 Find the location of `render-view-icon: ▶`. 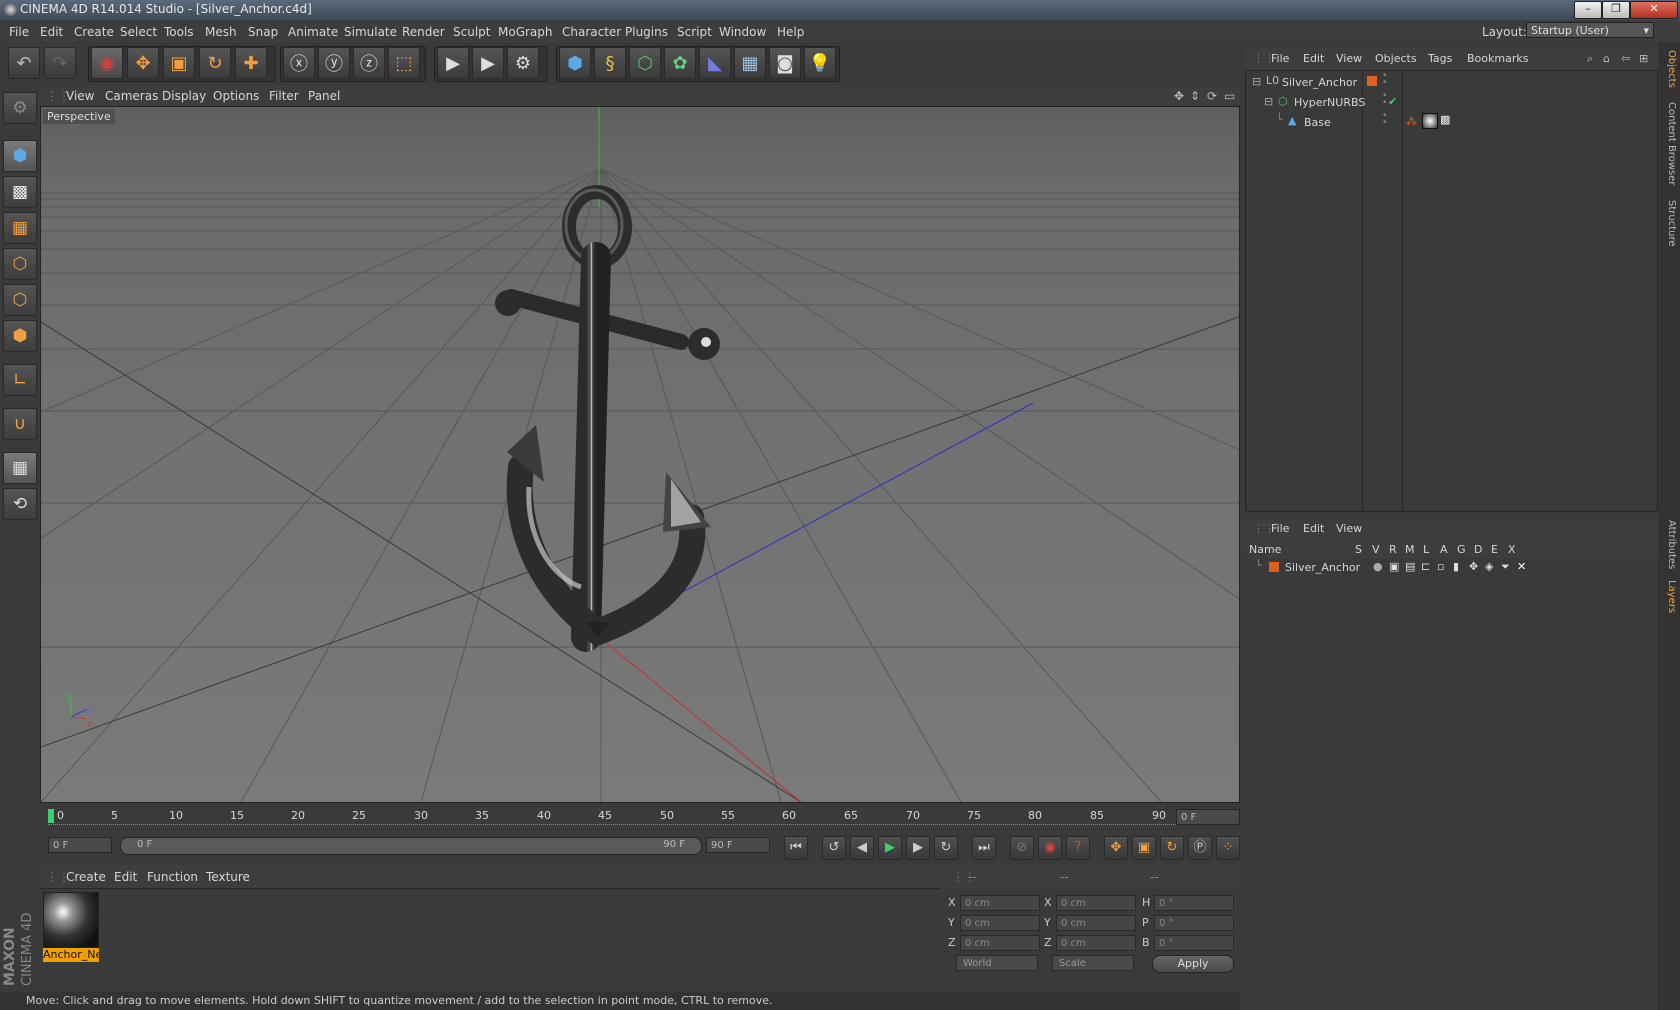

render-view-icon: ▶ is located at coordinates (453, 63).